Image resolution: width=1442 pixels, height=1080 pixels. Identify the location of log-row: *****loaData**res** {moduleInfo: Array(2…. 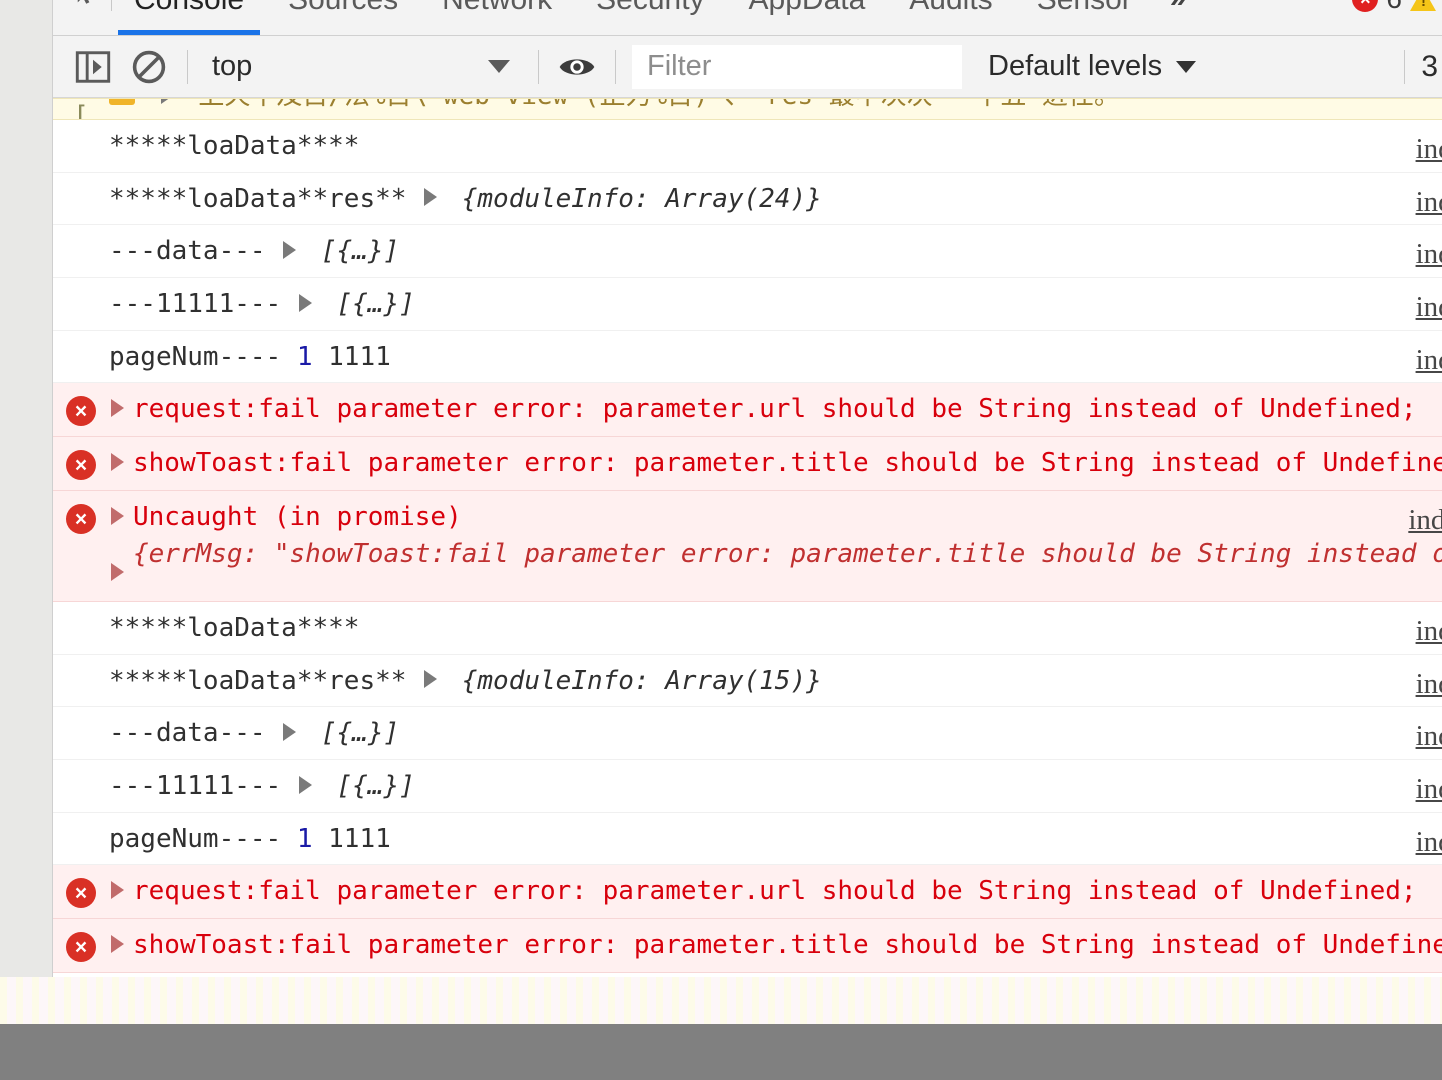
(747, 199).